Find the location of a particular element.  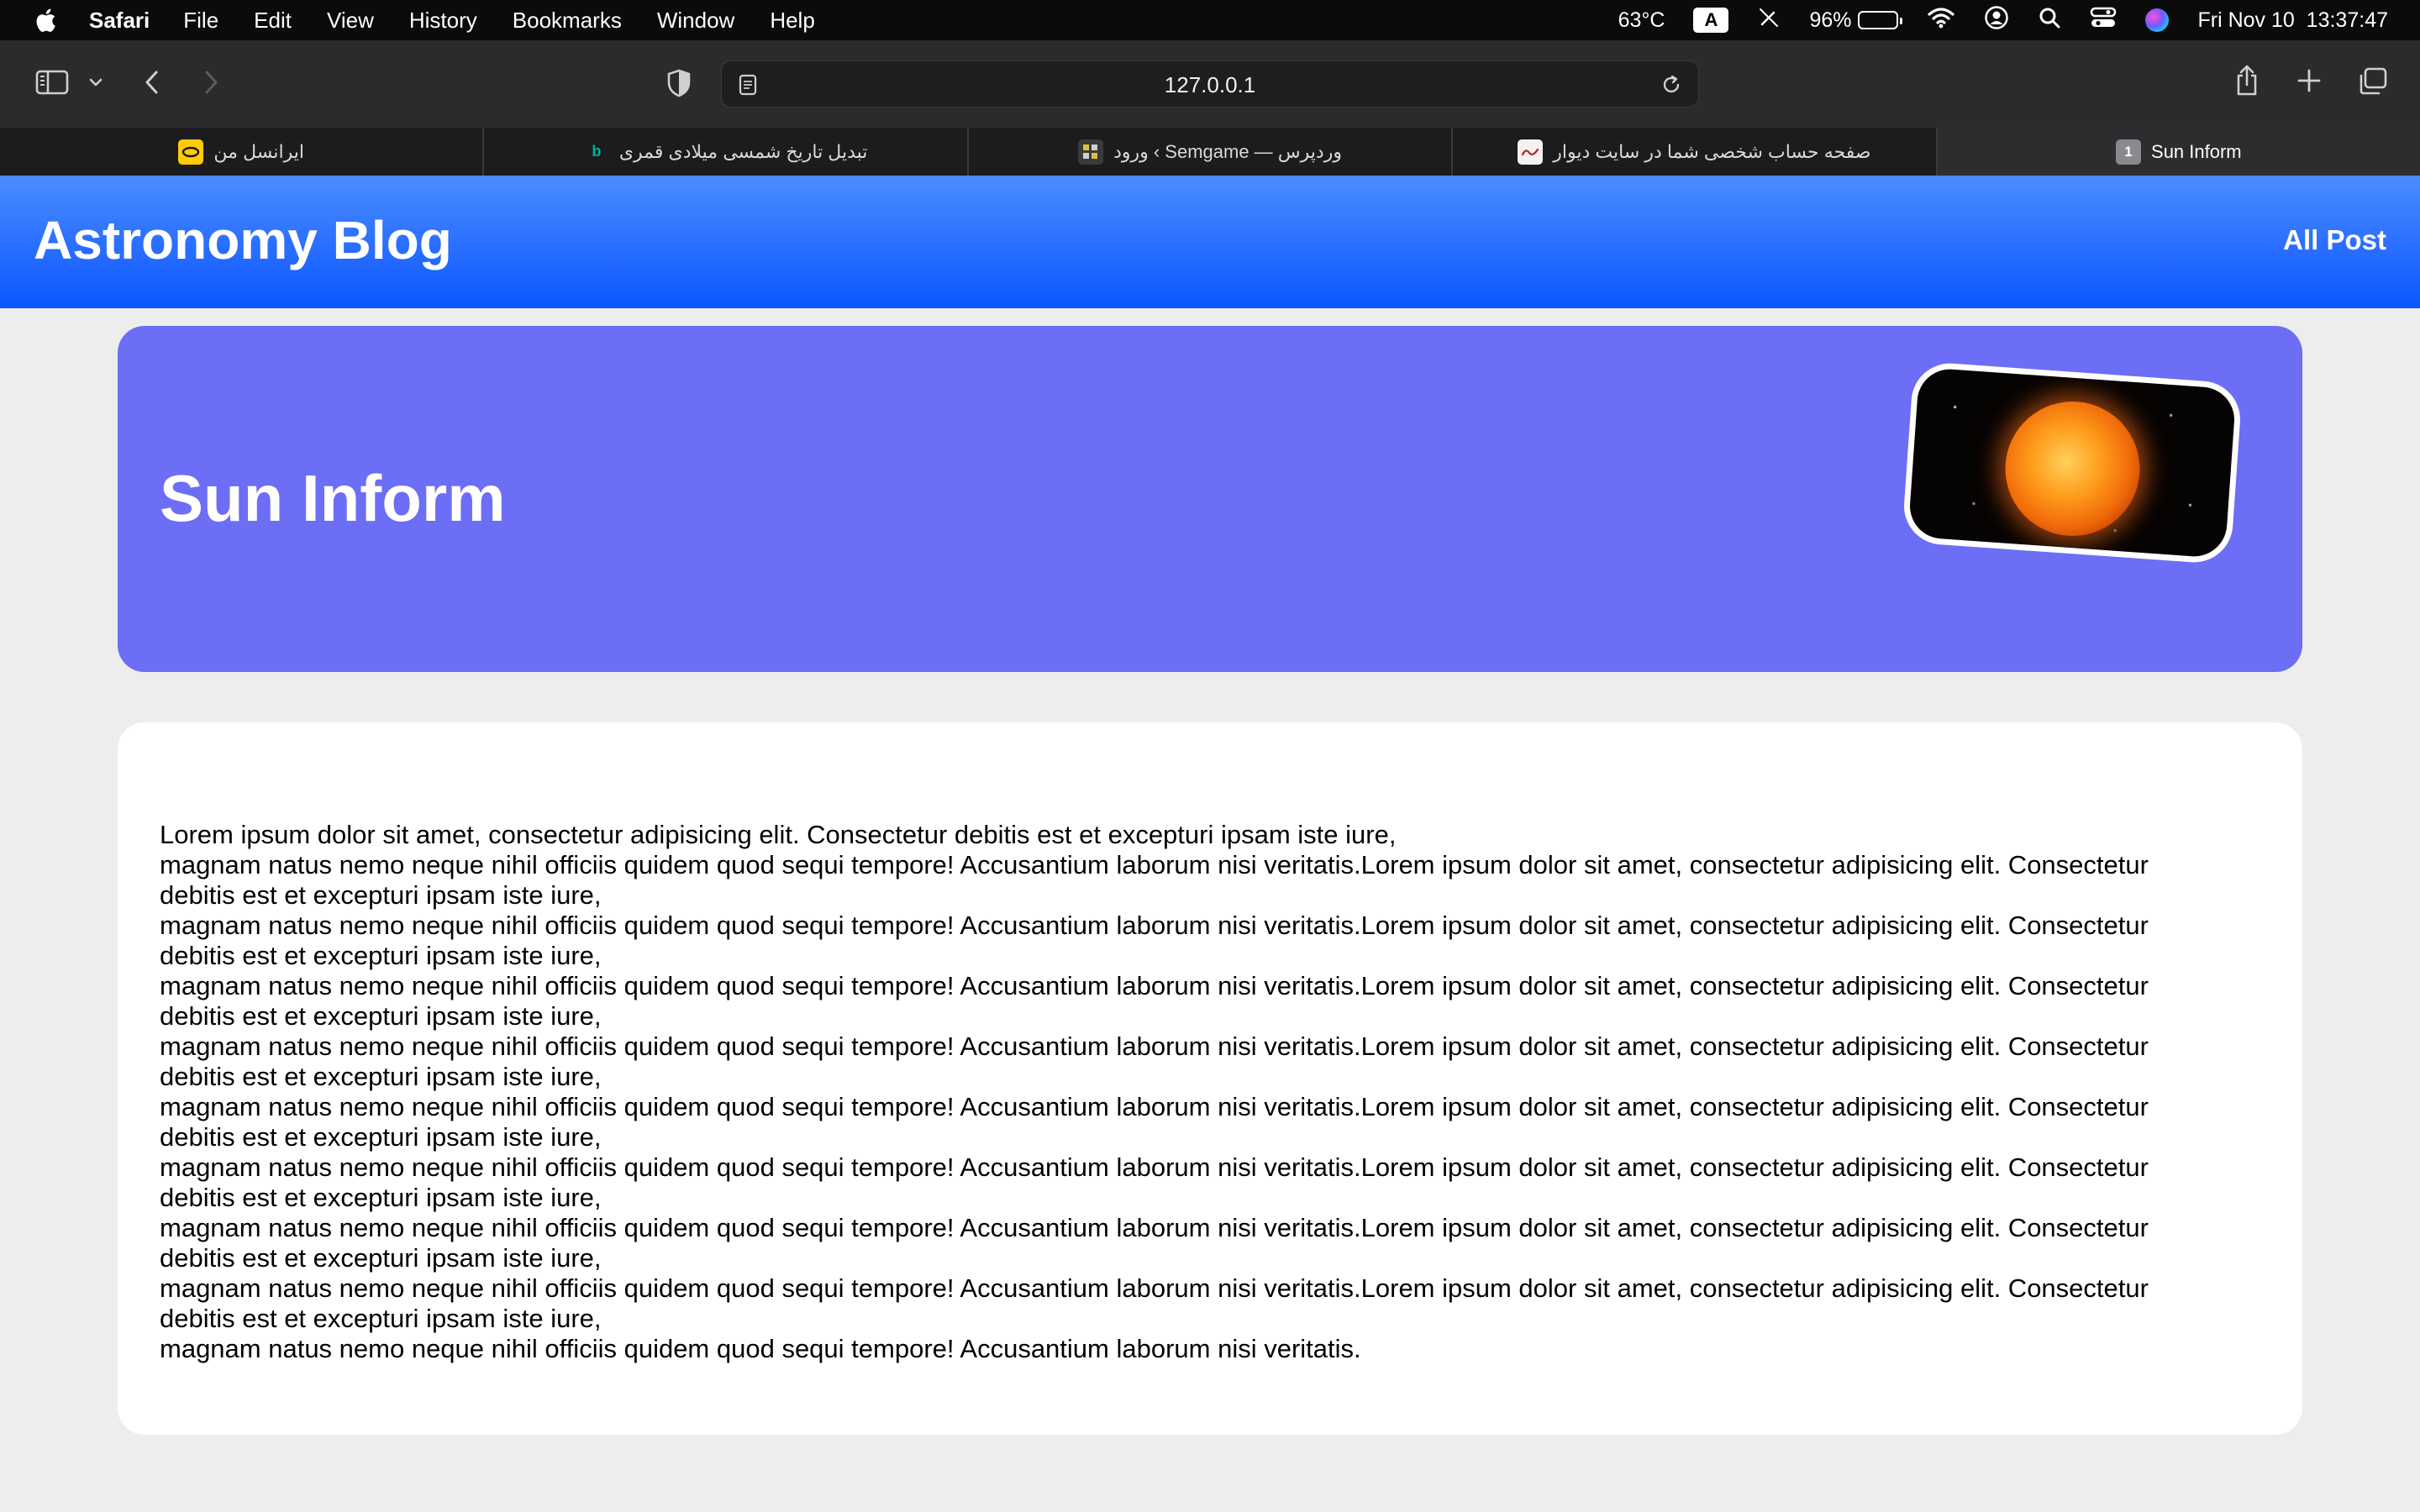

apple-icon is located at coordinates (45, 20).